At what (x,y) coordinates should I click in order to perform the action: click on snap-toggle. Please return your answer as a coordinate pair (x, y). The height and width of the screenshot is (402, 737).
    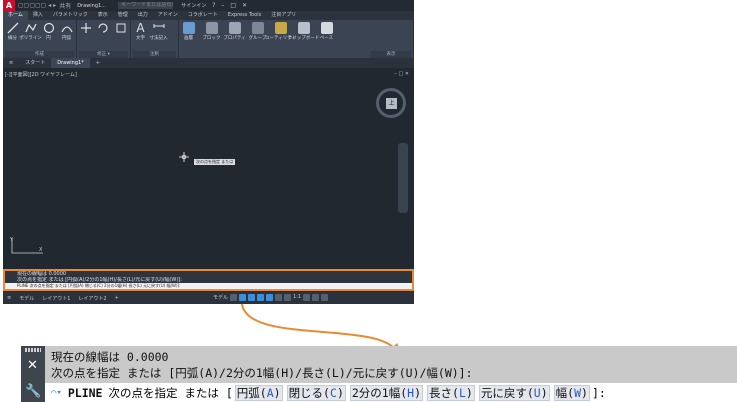
    Looking at the image, I should click on (243, 297).